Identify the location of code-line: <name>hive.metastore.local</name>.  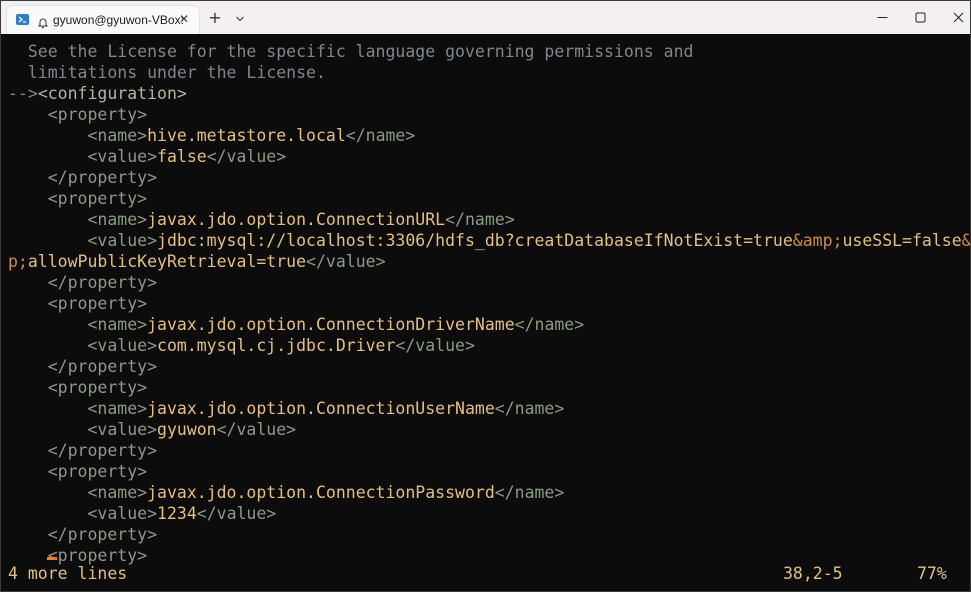
(212, 135).